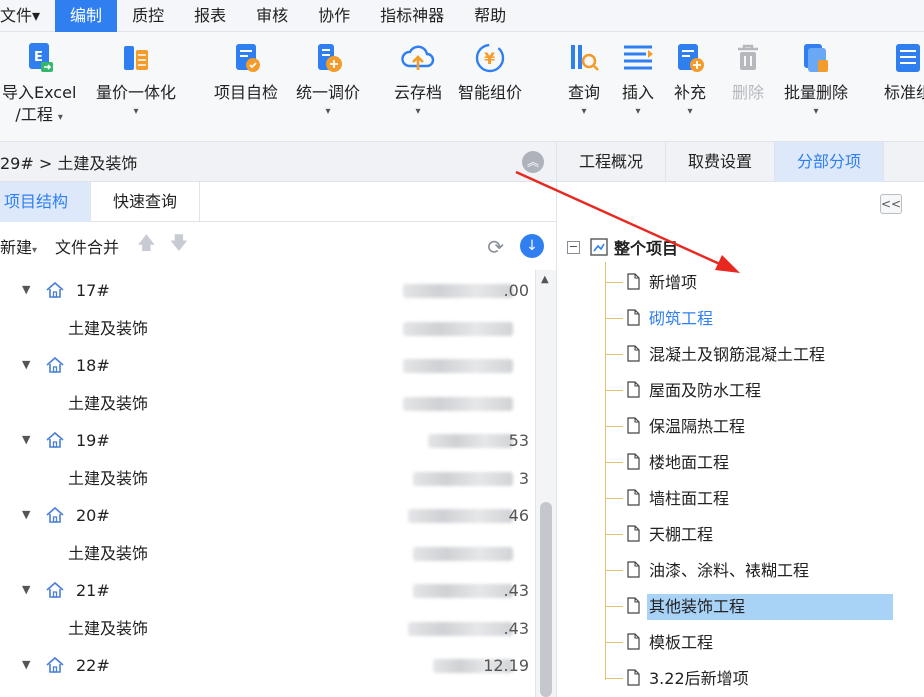 The image size is (924, 697). I want to click on menu-help: 帮助, so click(490, 16).